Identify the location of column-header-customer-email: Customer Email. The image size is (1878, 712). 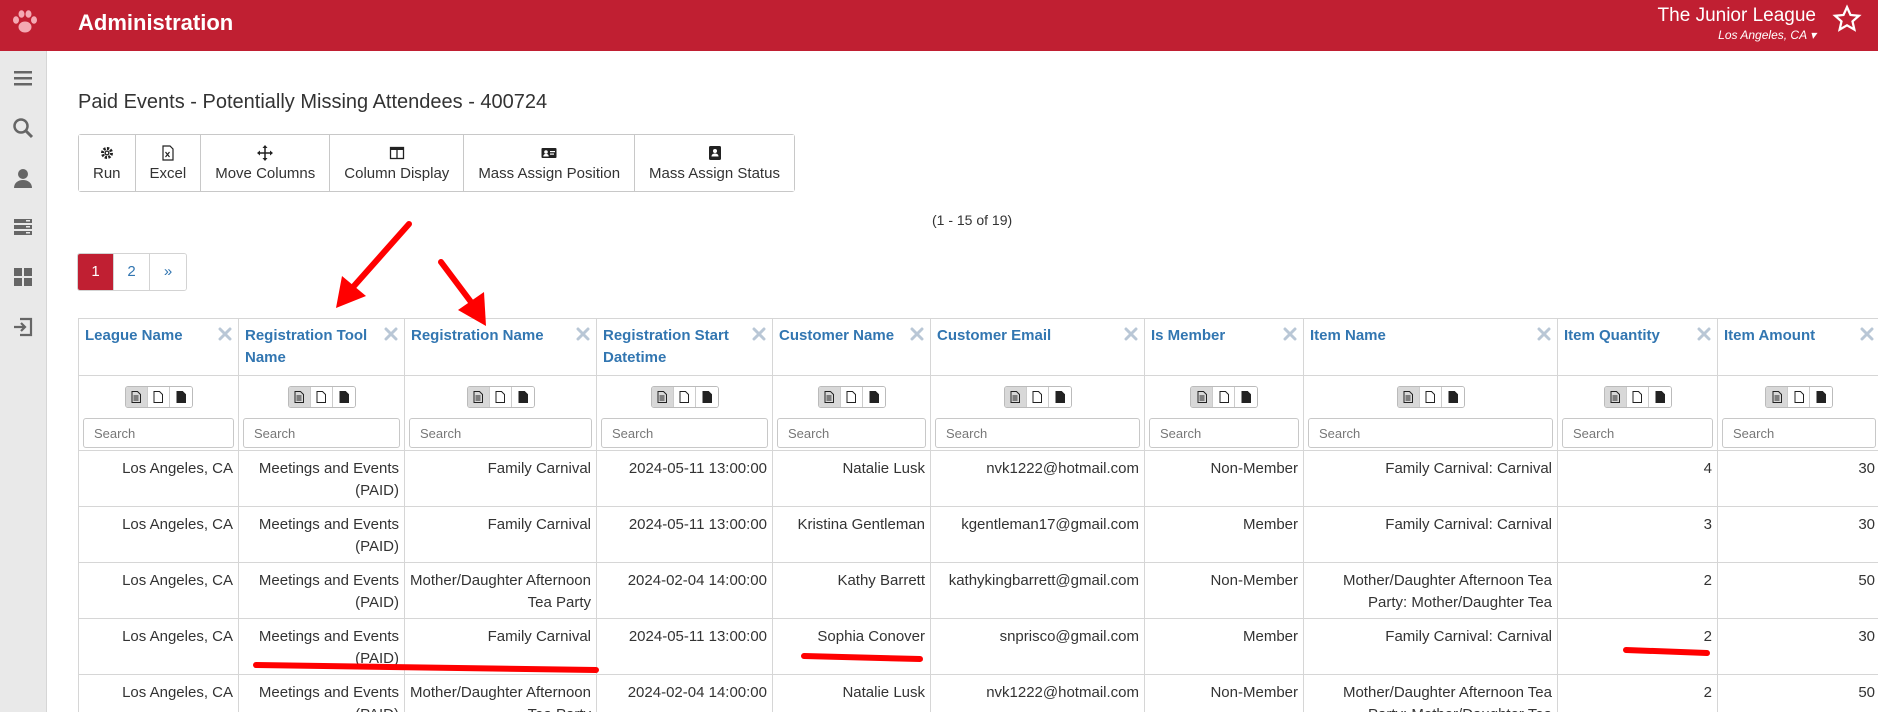
(1038, 347).